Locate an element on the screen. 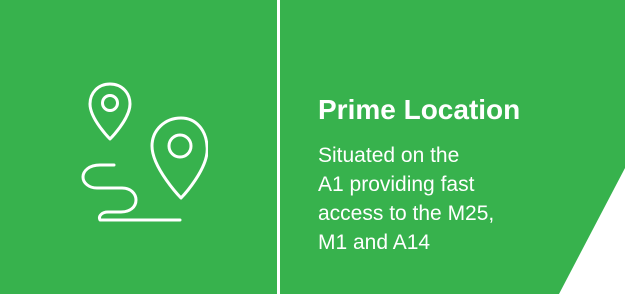  description-line: Situated on the is located at coordinates (389, 155).